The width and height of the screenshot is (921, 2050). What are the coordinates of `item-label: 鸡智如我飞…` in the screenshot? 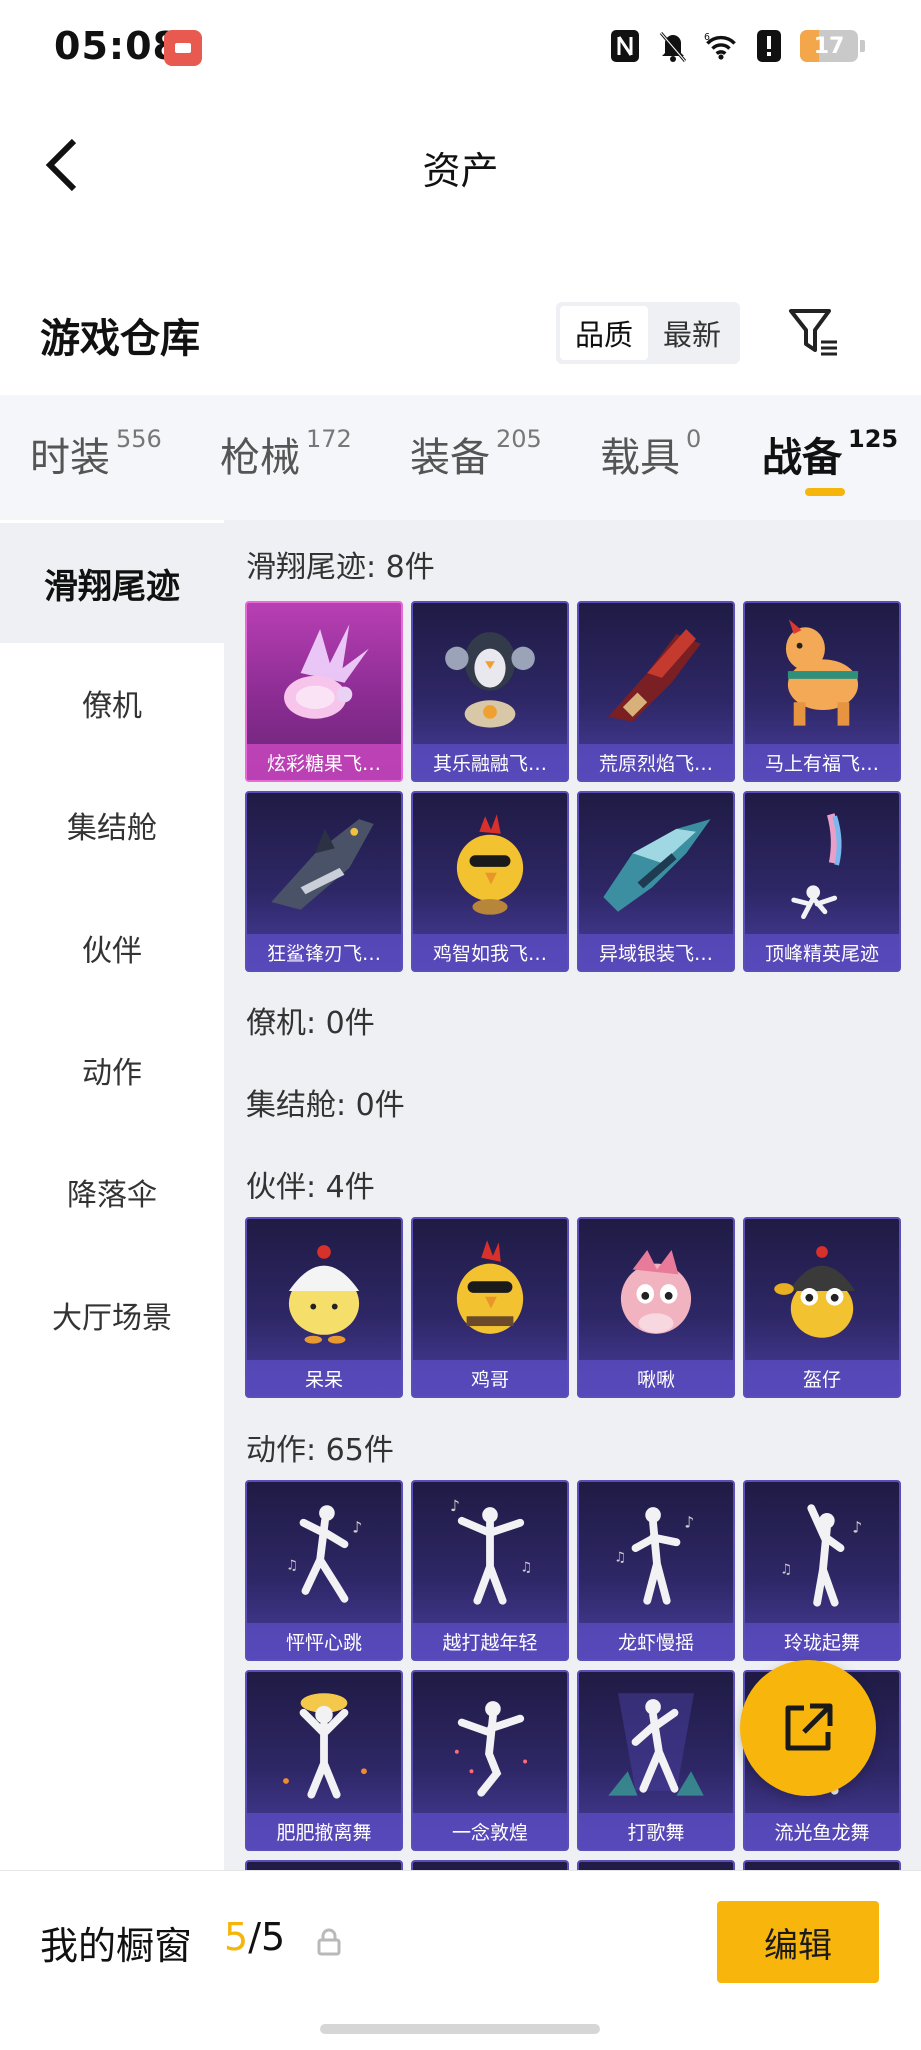 It's located at (490, 952).